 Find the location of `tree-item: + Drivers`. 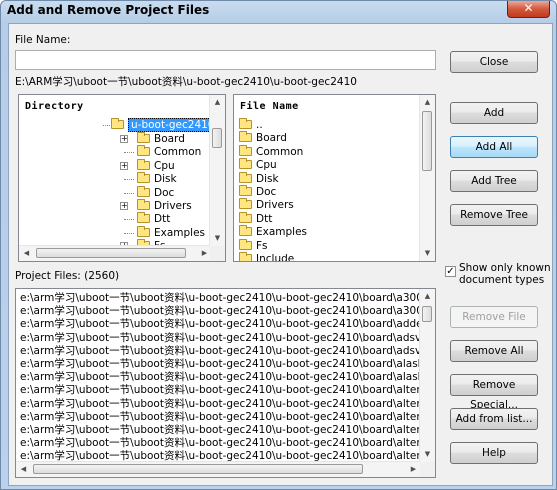

tree-item: + Drivers is located at coordinates (156, 206).